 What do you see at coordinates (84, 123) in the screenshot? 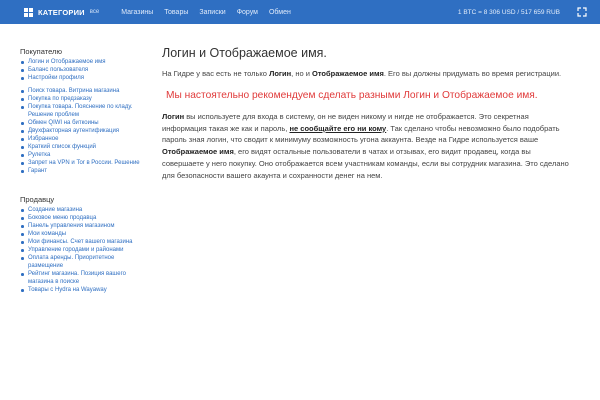
I see `sidebar-link: Обмен QIWI на биткоины` at bounding box center [84, 123].